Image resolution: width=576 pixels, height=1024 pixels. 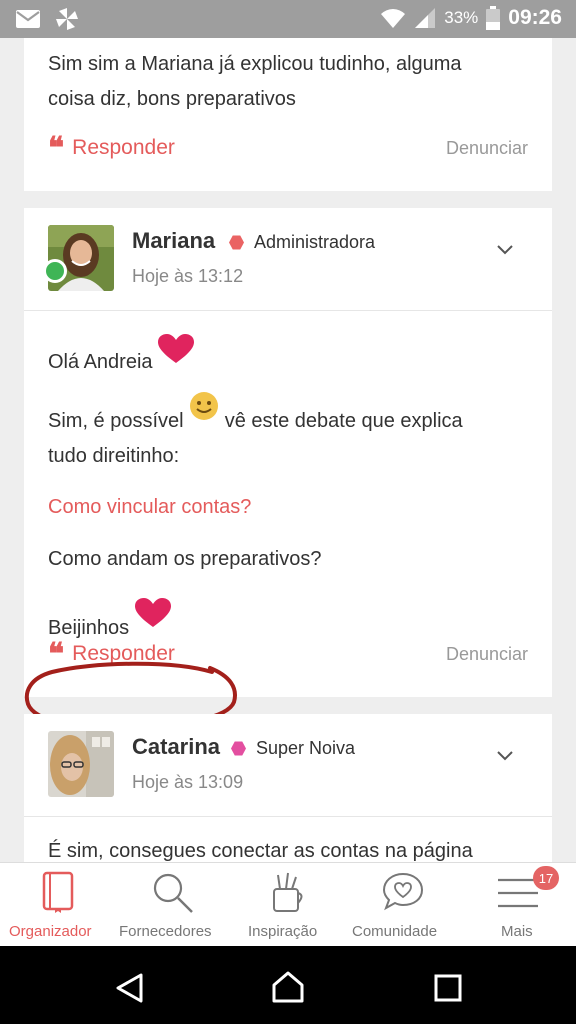 I want to click on online-indicator, so click(x=55, y=271).